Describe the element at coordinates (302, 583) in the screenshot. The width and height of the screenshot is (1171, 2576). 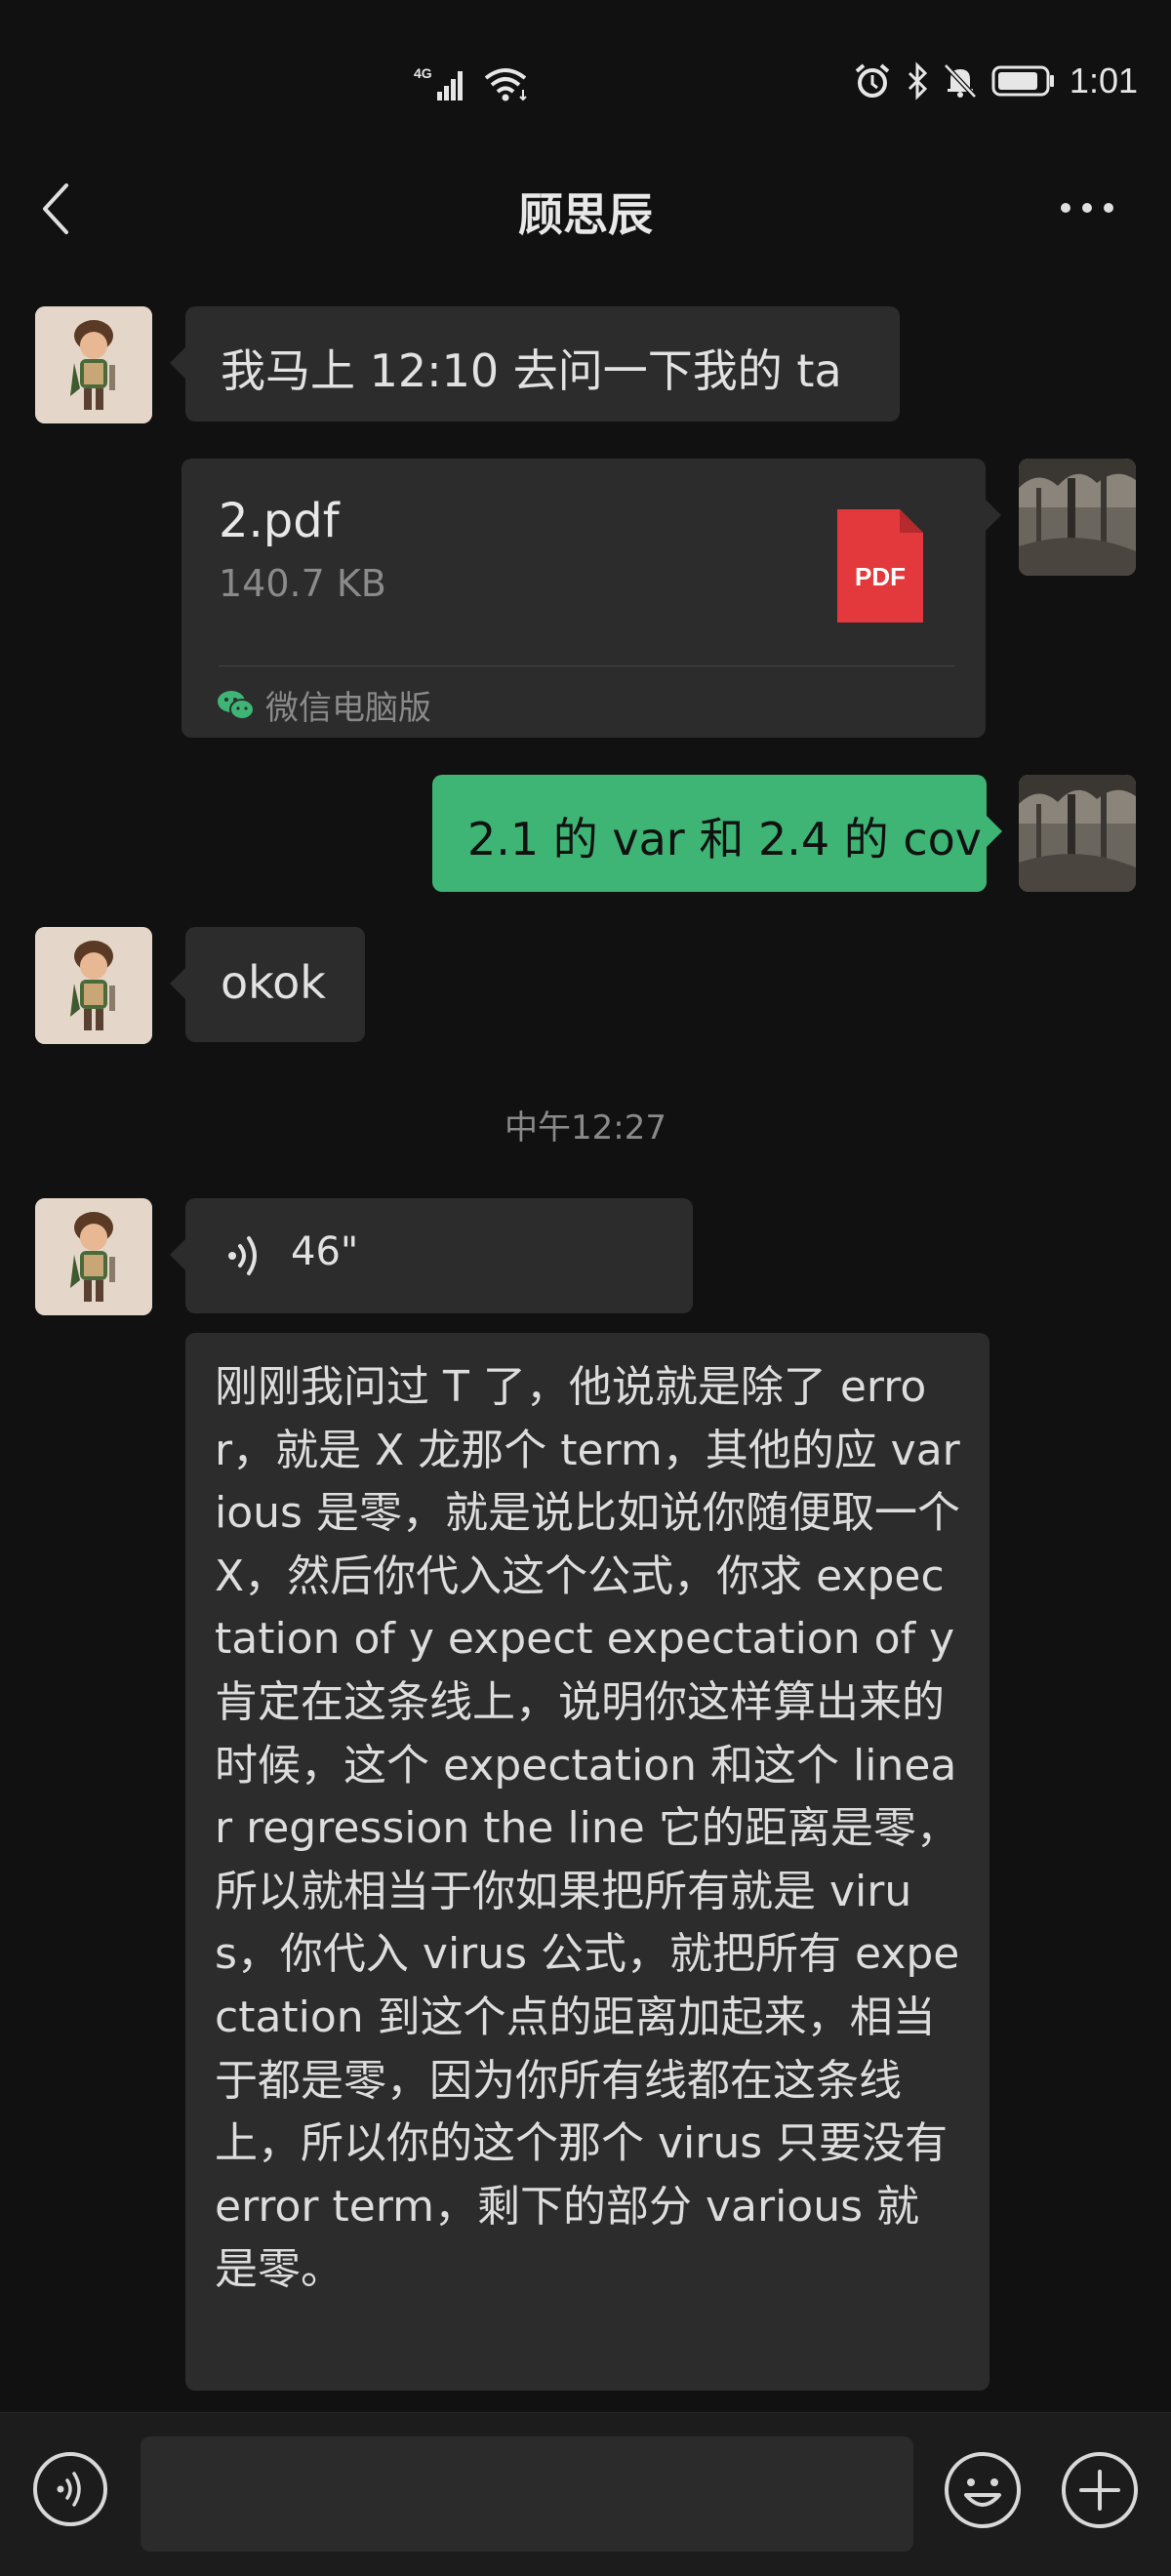
I see `file-size: 140.7 KB` at that location.